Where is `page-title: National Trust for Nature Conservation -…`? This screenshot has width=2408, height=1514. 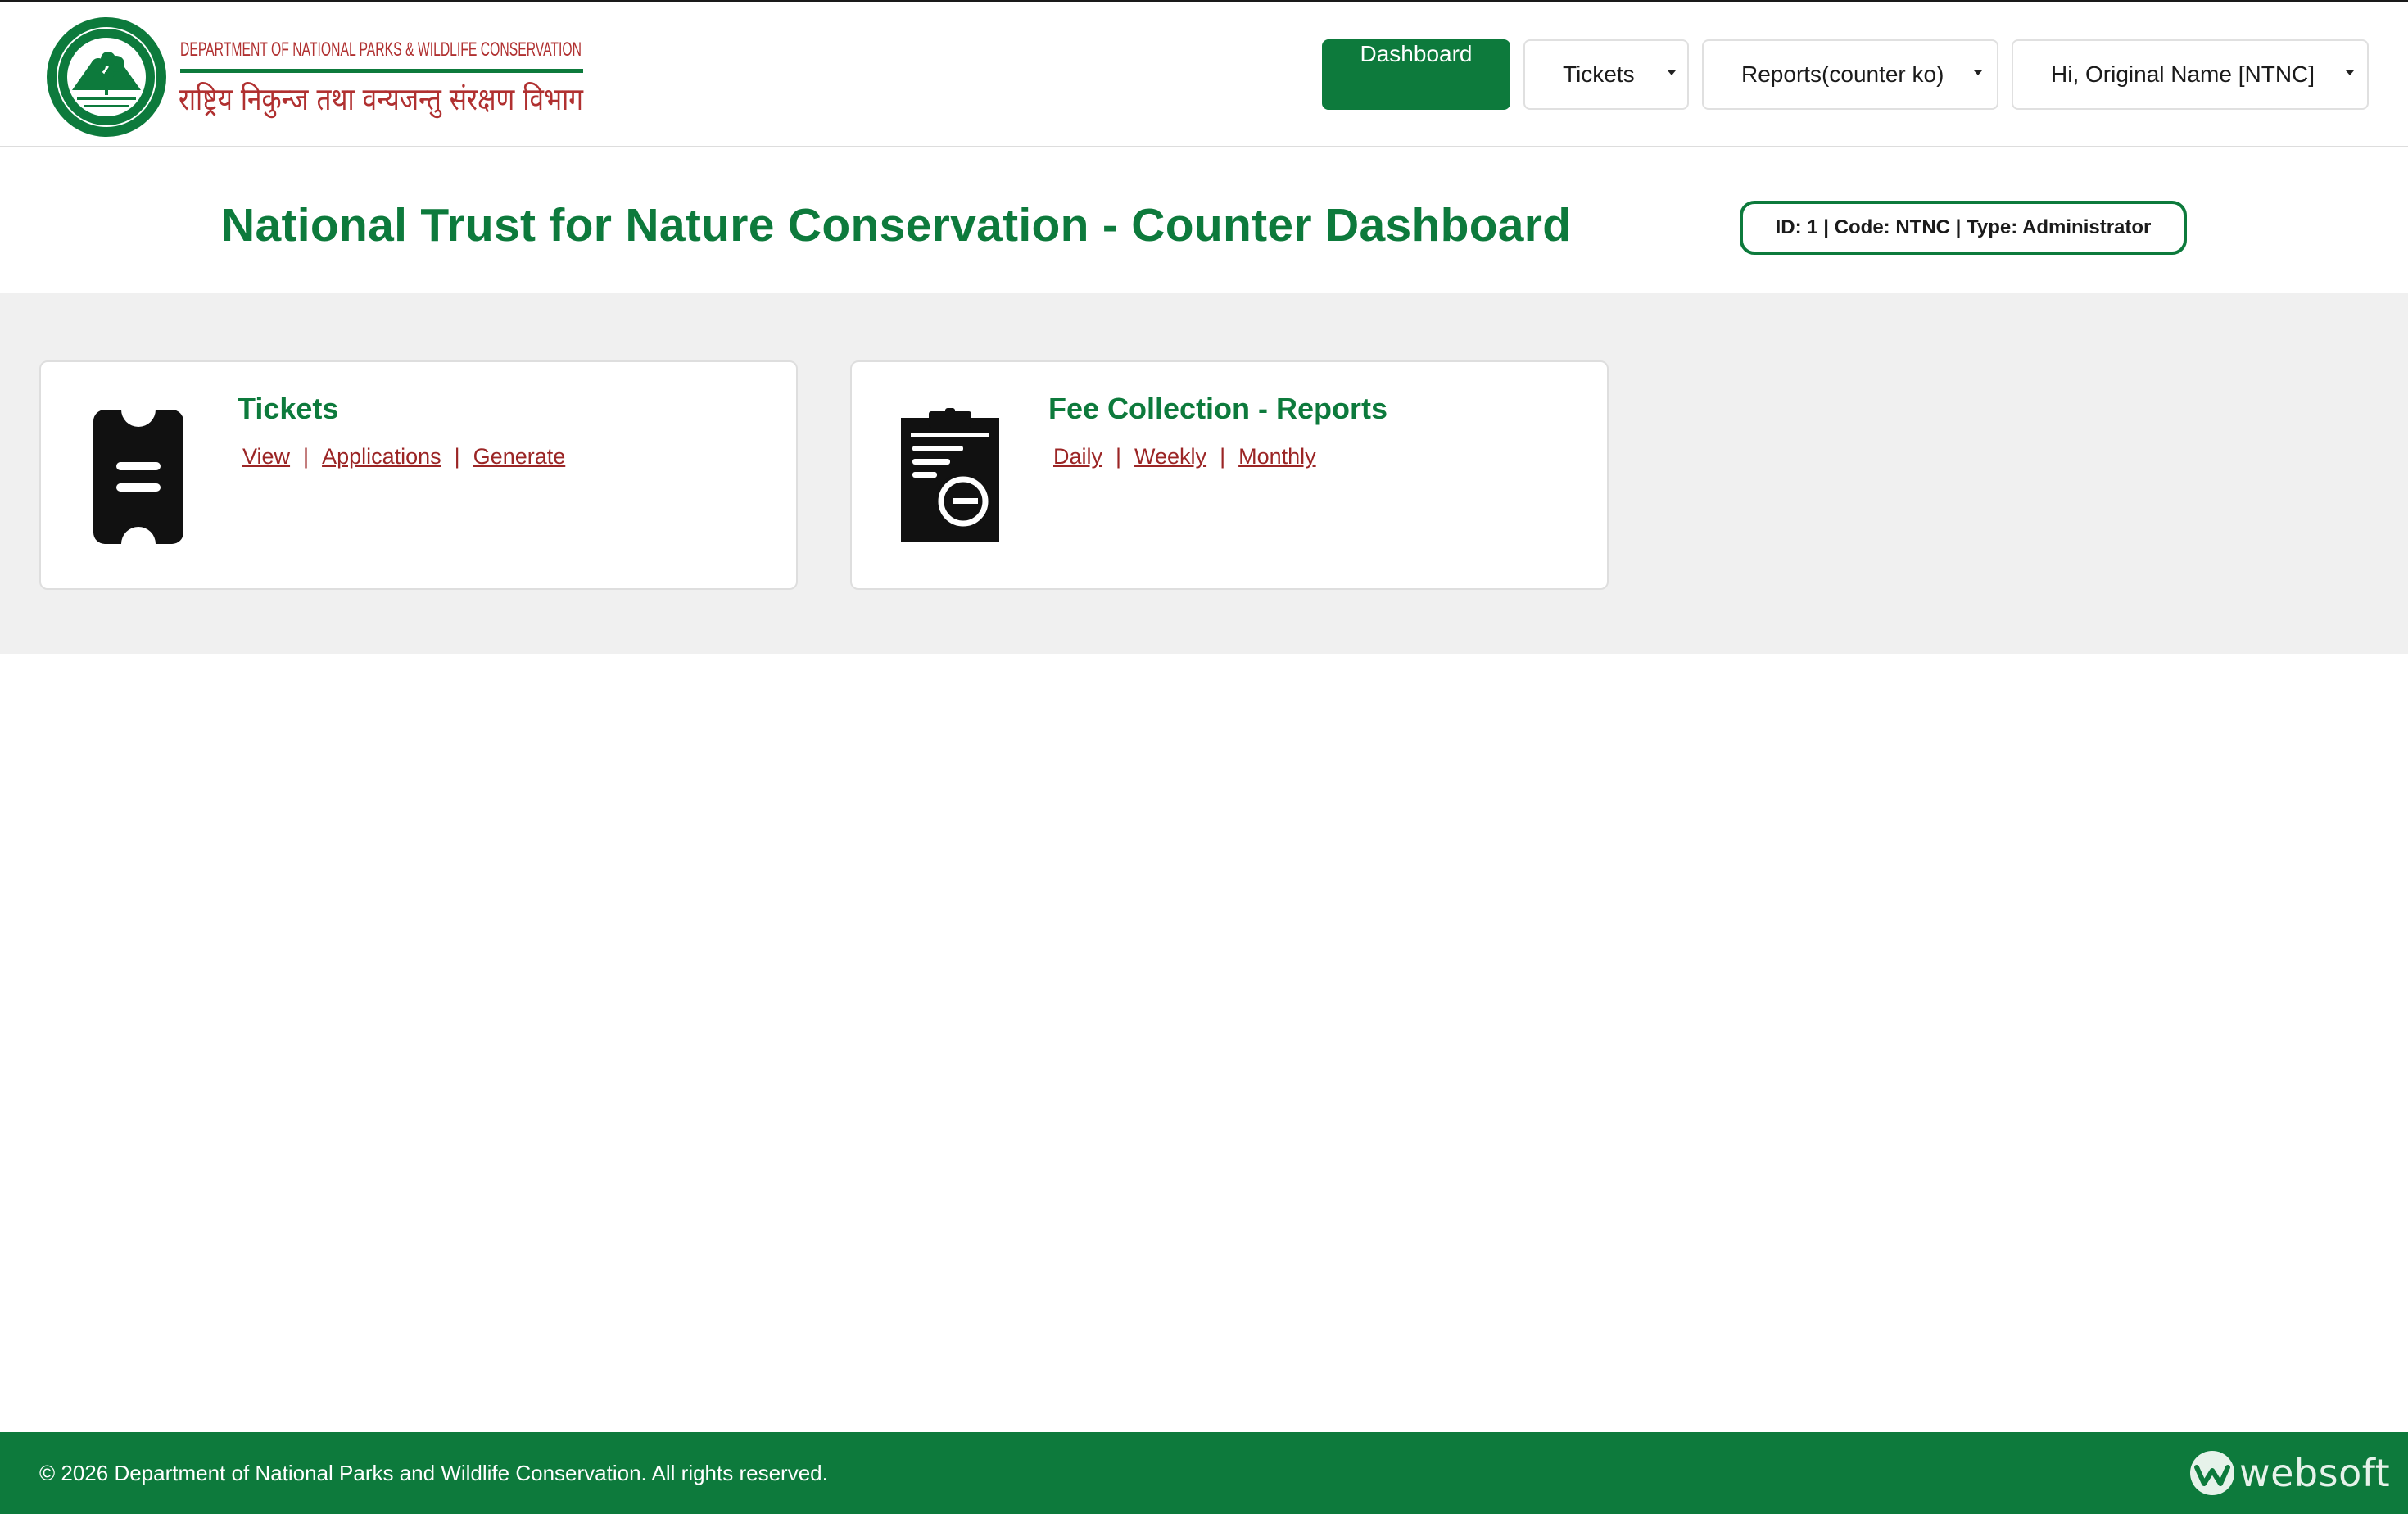 page-title: National Trust for Nature Conservation -… is located at coordinates (896, 225).